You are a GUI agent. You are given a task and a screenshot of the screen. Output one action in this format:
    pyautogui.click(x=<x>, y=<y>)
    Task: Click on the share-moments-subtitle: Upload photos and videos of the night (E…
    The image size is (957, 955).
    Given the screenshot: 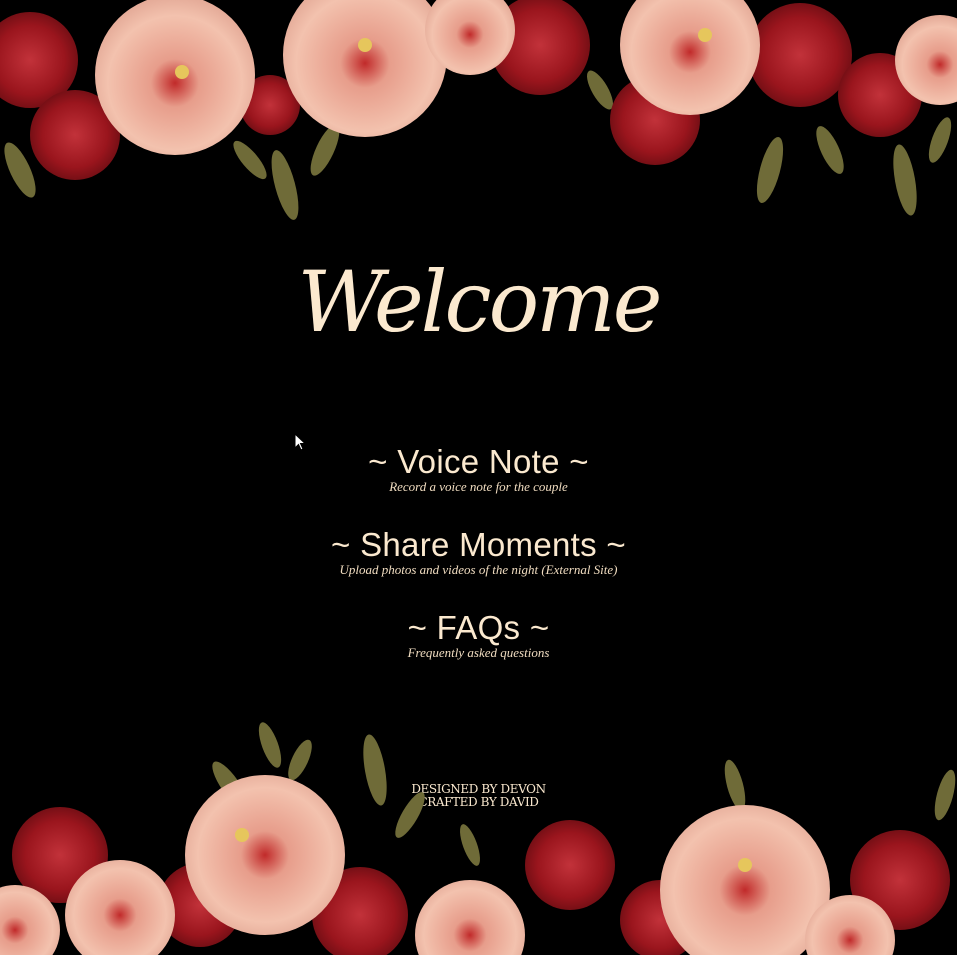 What is the action you would take?
    pyautogui.click(x=478, y=569)
    